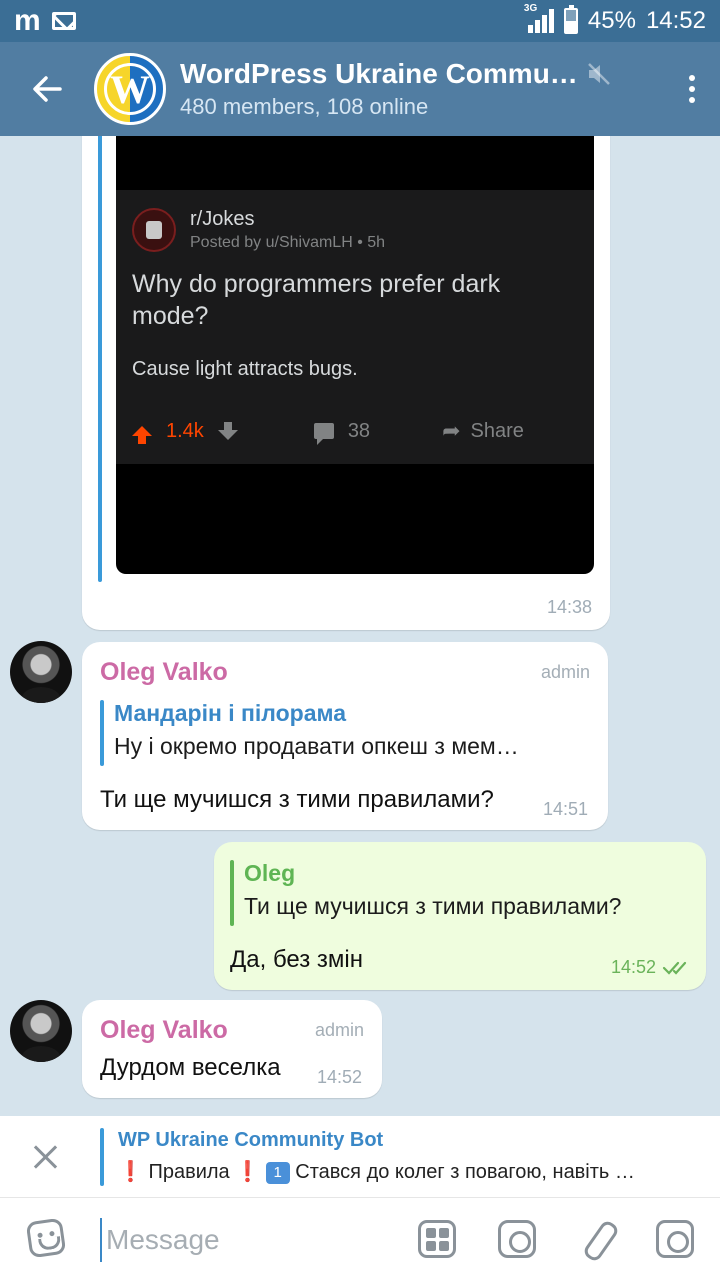 The image size is (720, 1280). What do you see at coordinates (497, 430) in the screenshot?
I see `share-label: Share` at bounding box center [497, 430].